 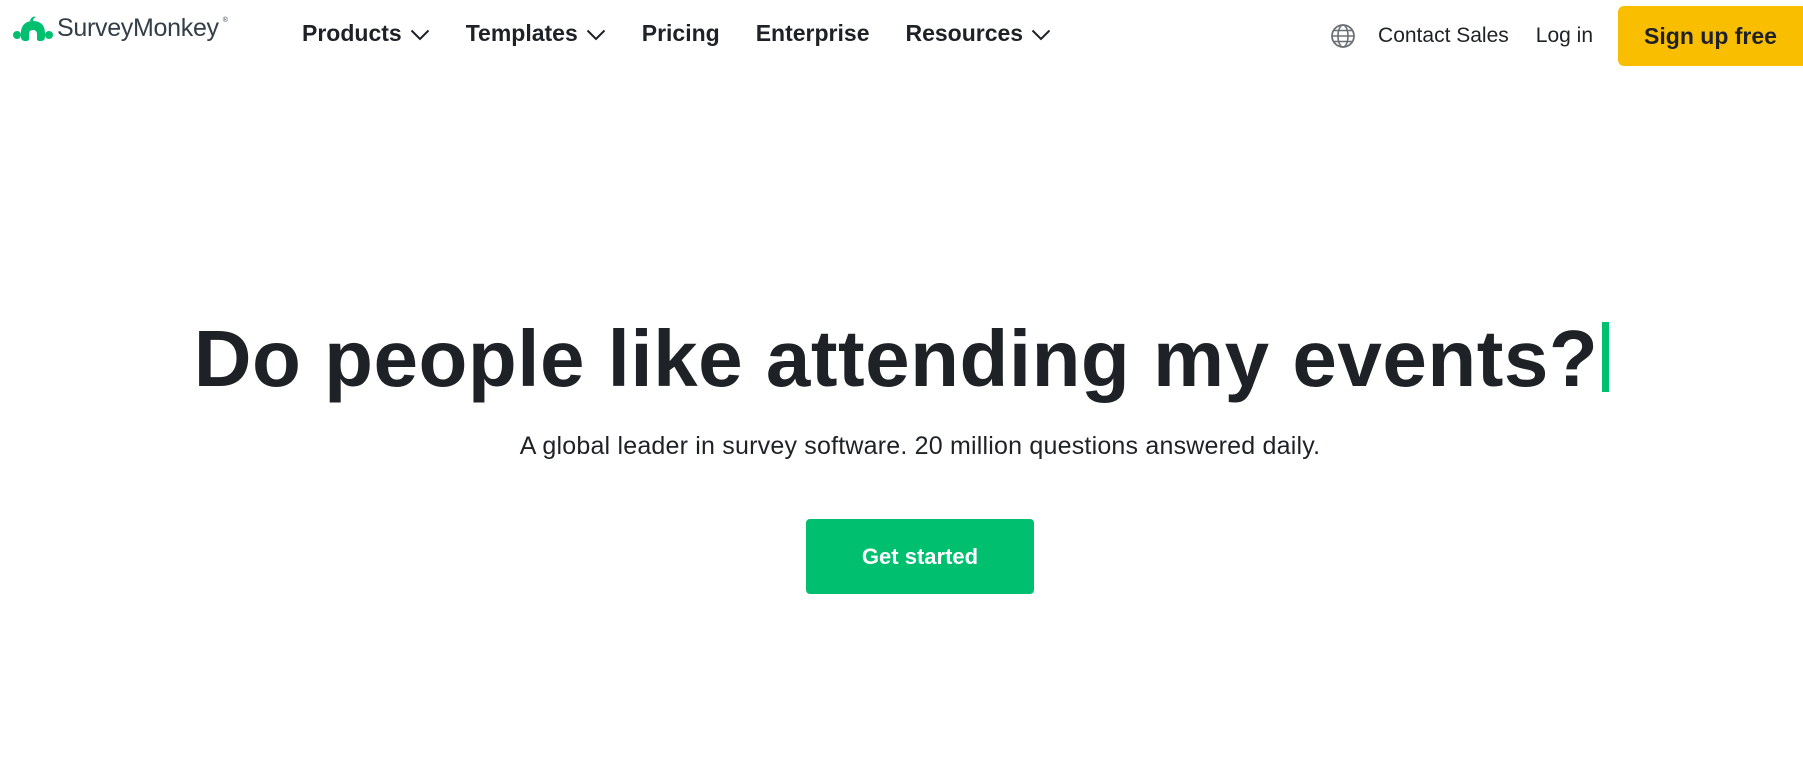 What do you see at coordinates (1443, 36) in the screenshot?
I see `contact-sales-link: Contact Sales` at bounding box center [1443, 36].